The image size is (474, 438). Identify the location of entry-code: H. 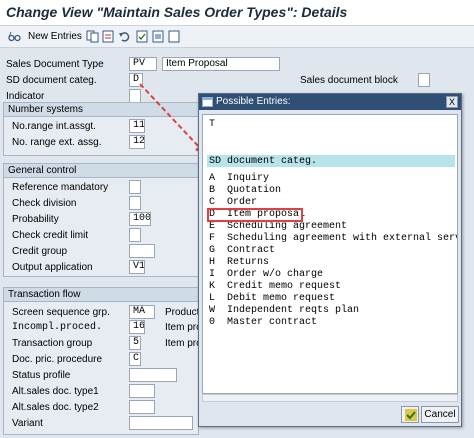
(212, 262).